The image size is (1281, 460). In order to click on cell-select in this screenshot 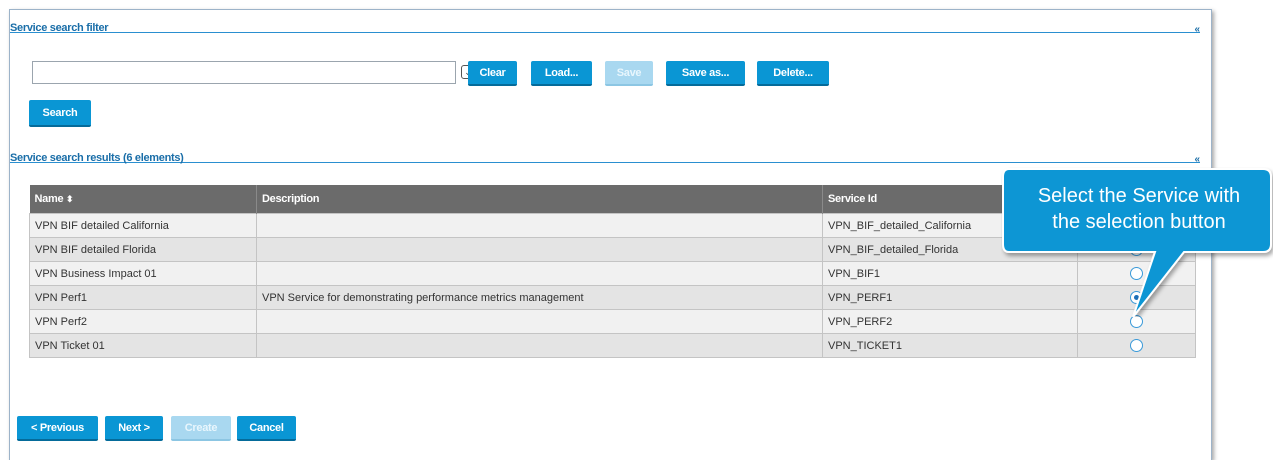, I will do `click(1136, 345)`.